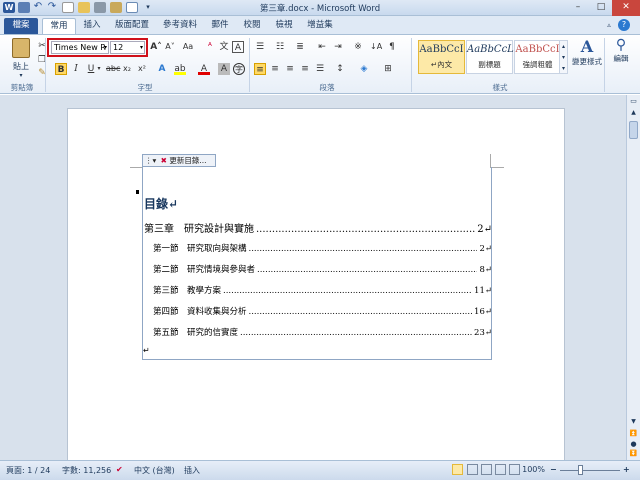 The height and width of the screenshot is (480, 640). Describe the element at coordinates (180, 26) in the screenshot. I see `tab-references: 參考資料` at that location.